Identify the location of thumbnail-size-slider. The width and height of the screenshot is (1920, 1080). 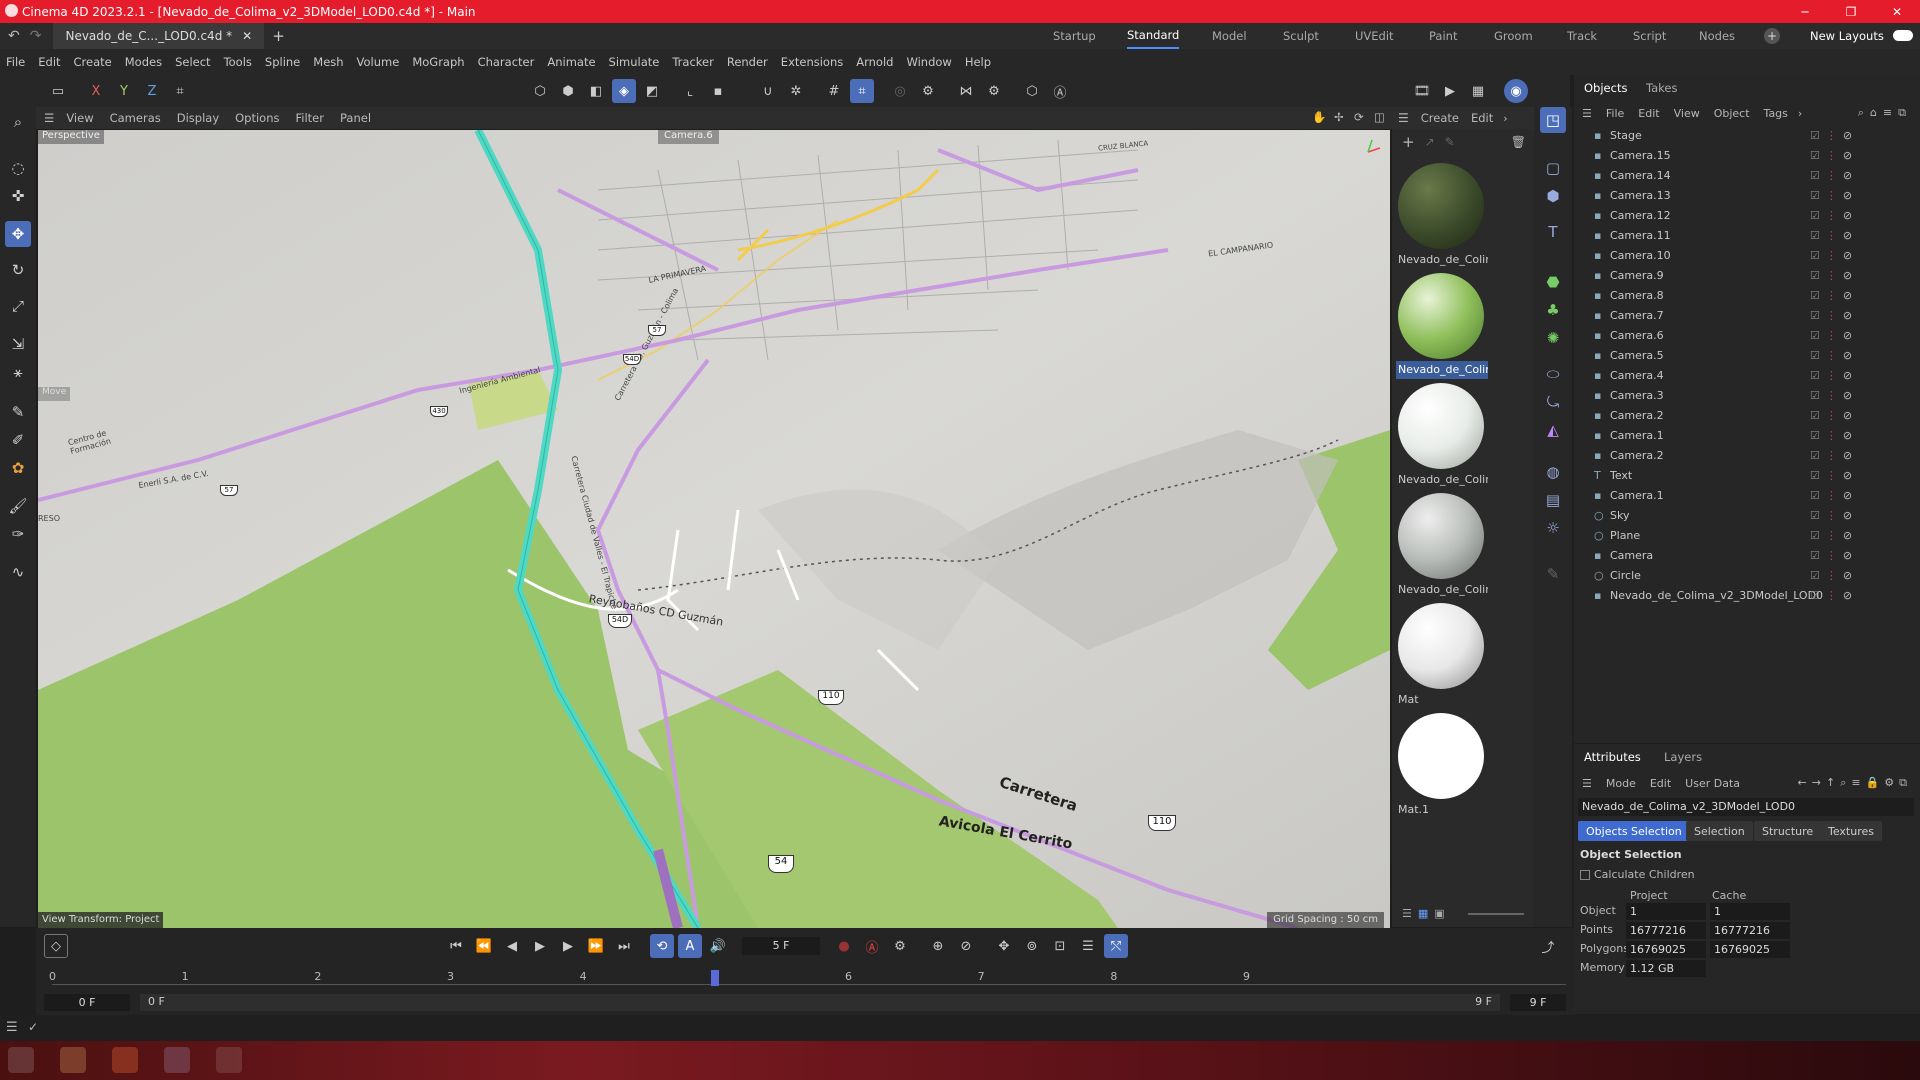
(1496, 914).